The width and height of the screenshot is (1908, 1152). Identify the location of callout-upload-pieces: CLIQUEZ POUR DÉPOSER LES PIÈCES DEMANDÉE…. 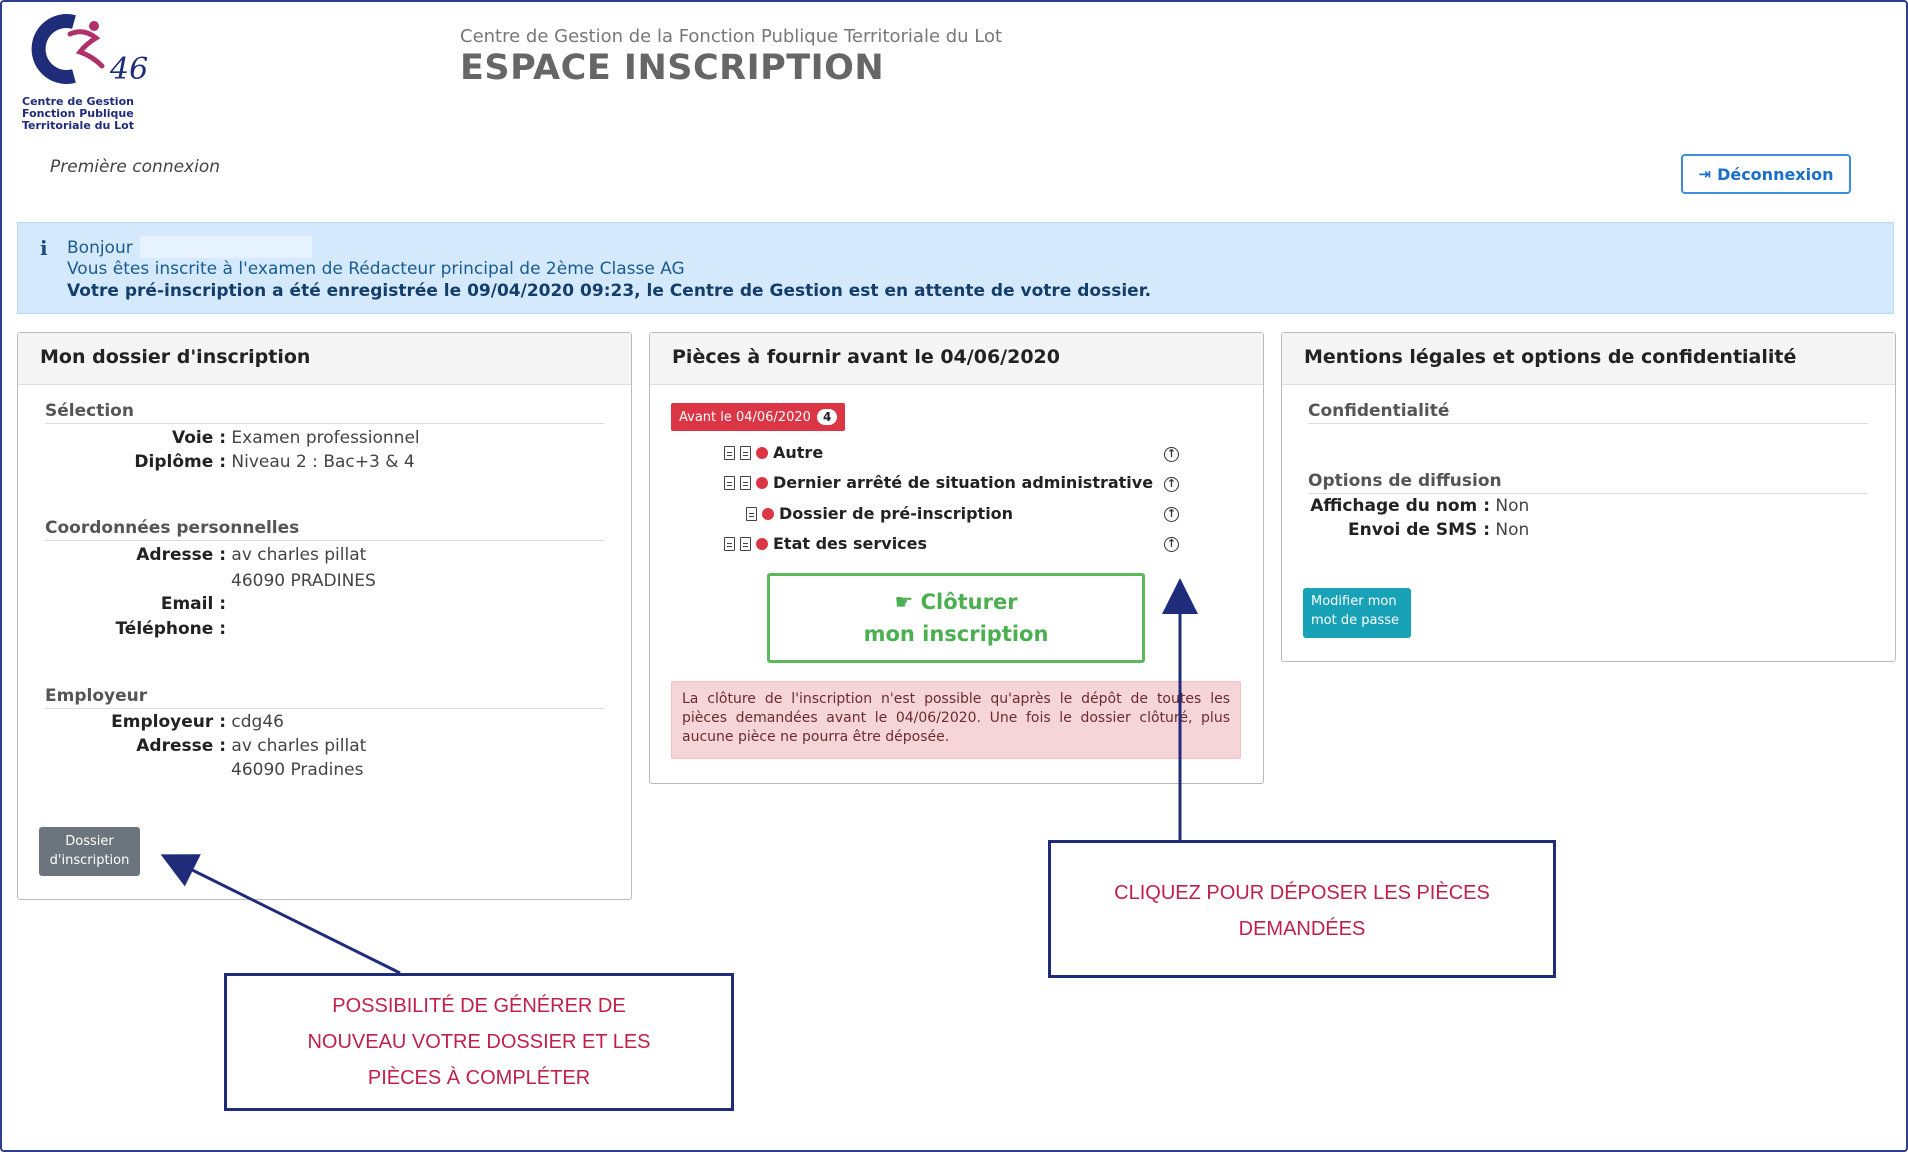
(1302, 909).